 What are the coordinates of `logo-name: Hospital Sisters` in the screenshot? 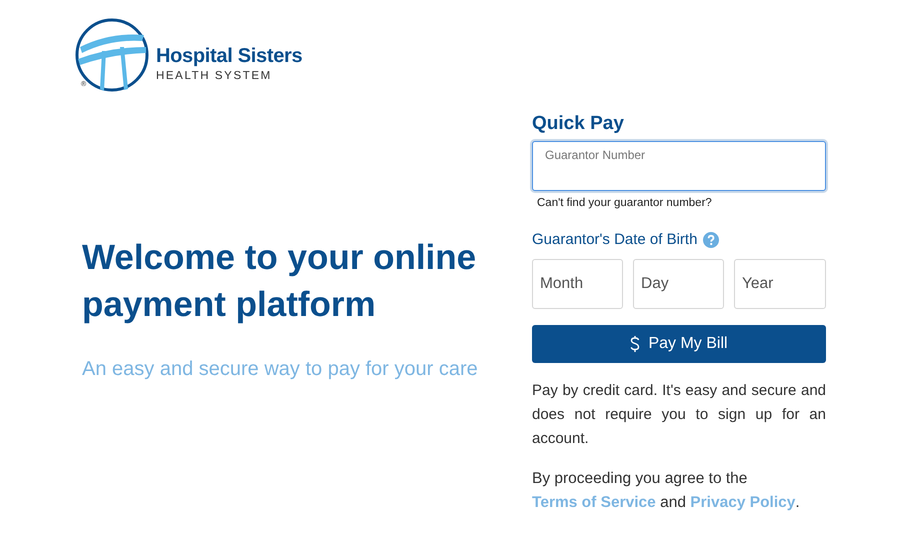 It's located at (229, 56).